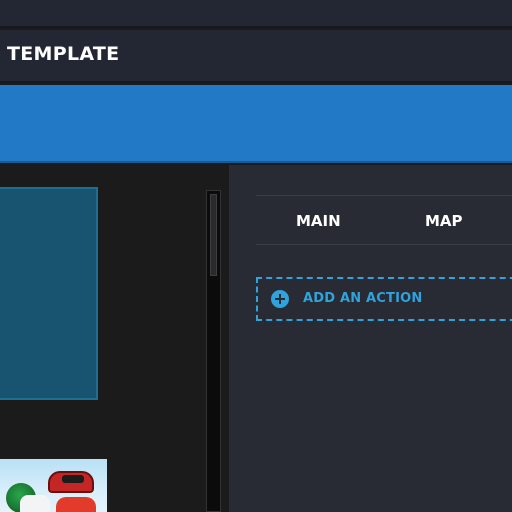 The height and width of the screenshot is (512, 512). What do you see at coordinates (49, 293) in the screenshot?
I see `preview-card` at bounding box center [49, 293].